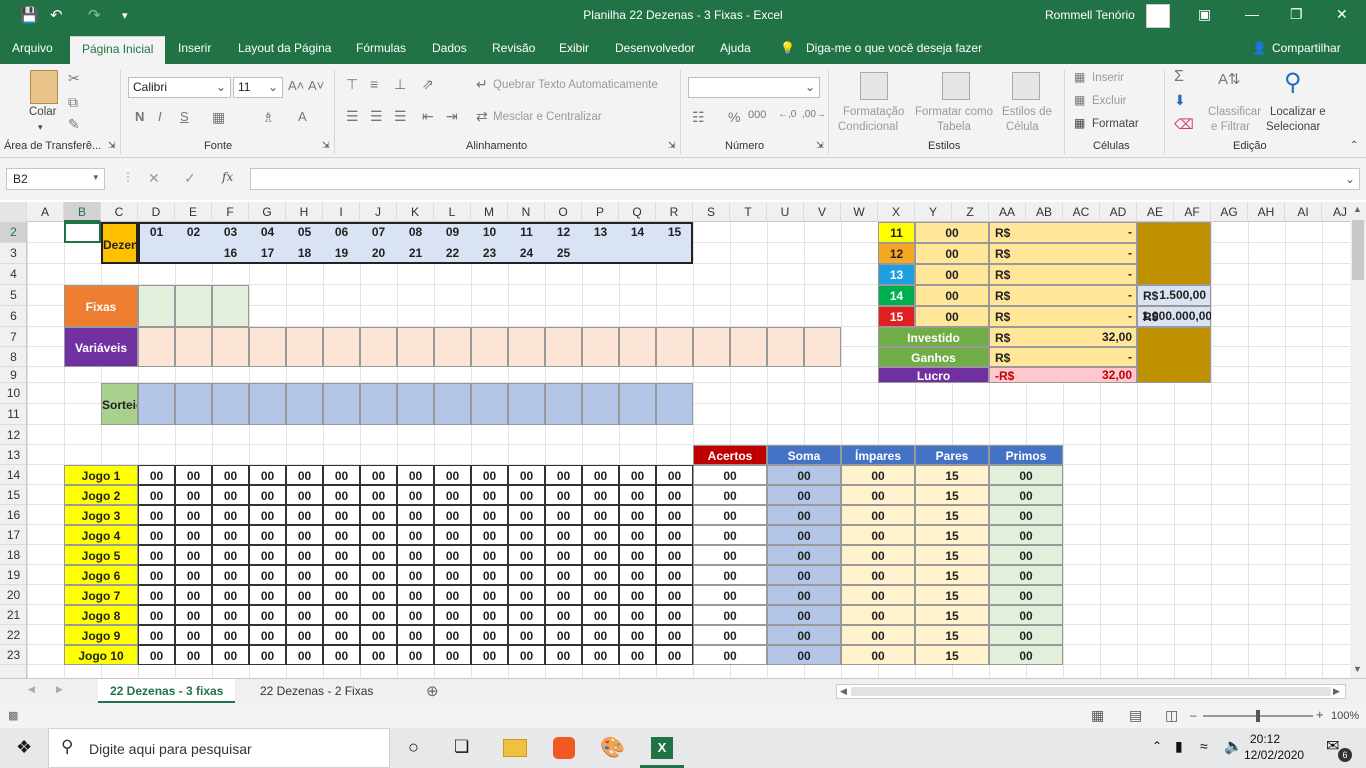  I want to click on scroll-right-icon: ▶, so click(1336, 691).